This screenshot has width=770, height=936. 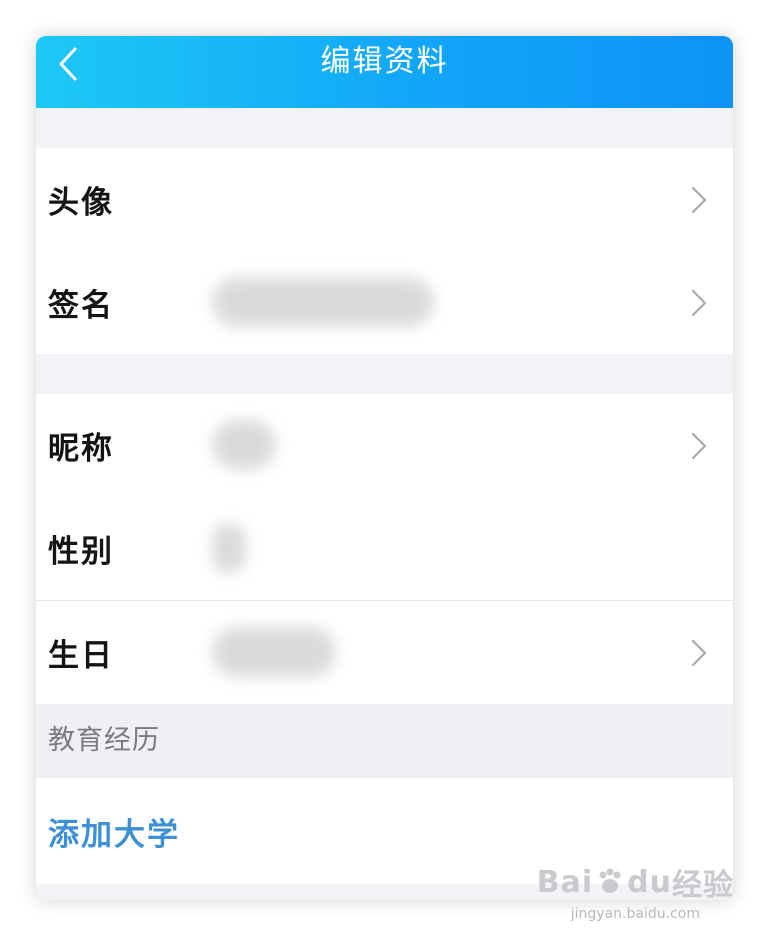 I want to click on row-label-gender: 性别, so click(x=81, y=552).